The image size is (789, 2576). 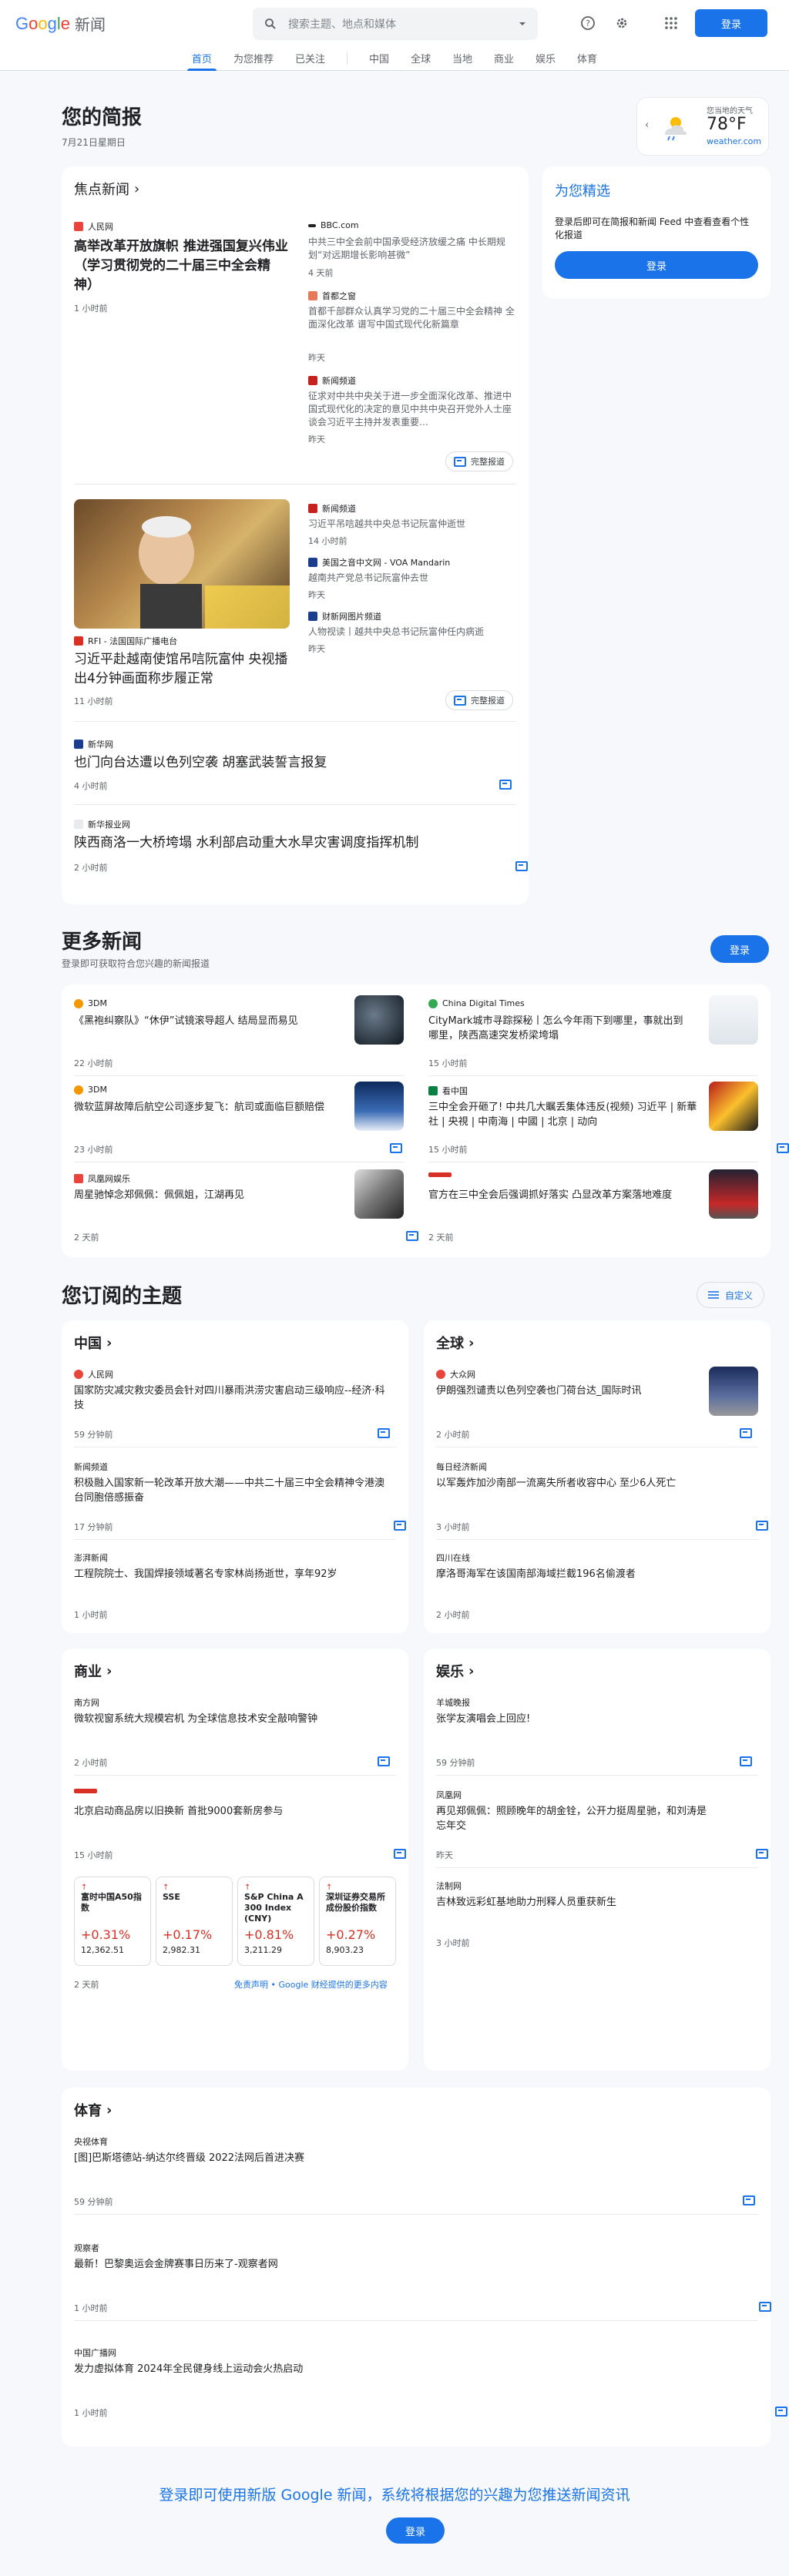 What do you see at coordinates (182, 564) in the screenshot?
I see `story-image` at bounding box center [182, 564].